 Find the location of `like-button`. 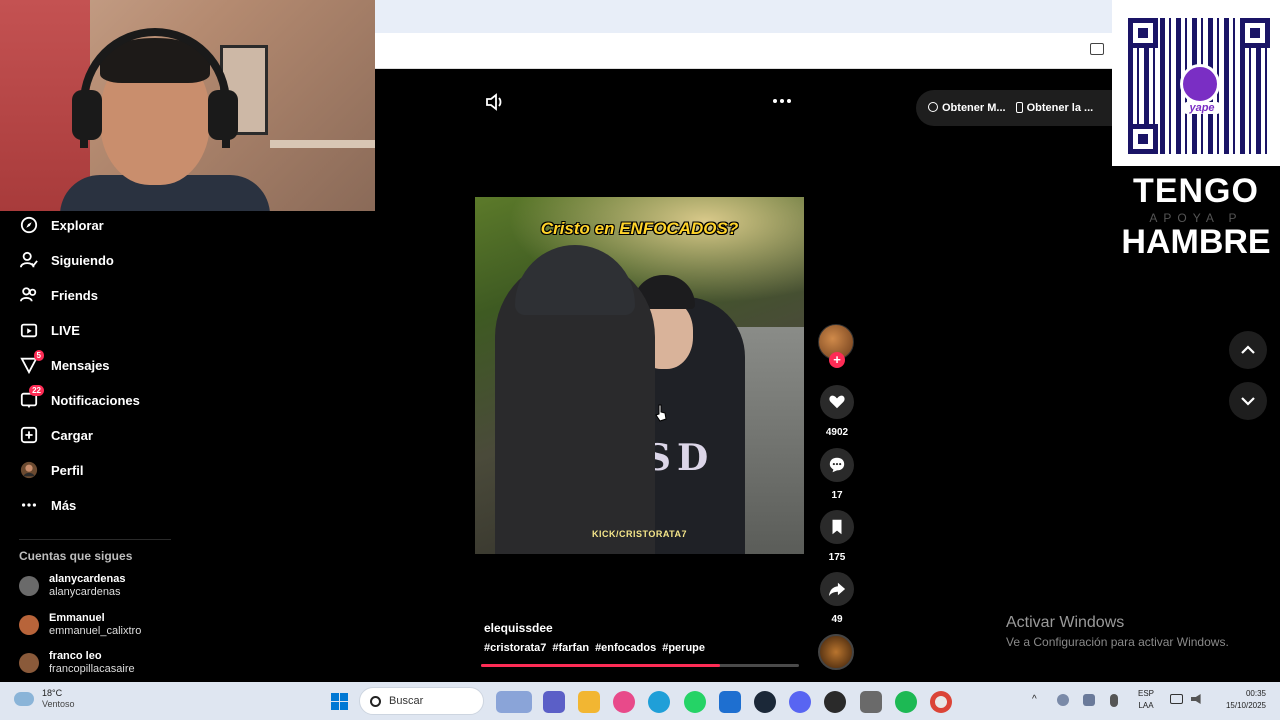

like-button is located at coordinates (837, 402).